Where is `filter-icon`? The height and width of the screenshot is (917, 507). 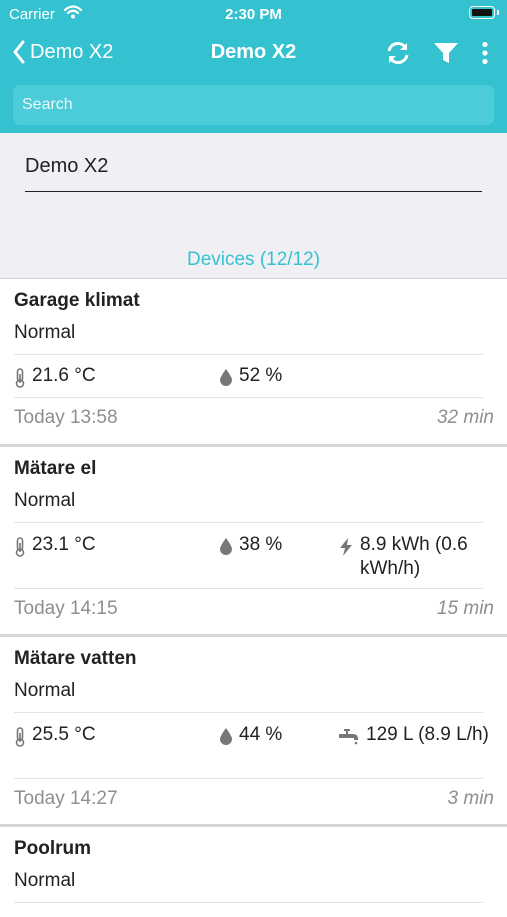 filter-icon is located at coordinates (446, 53).